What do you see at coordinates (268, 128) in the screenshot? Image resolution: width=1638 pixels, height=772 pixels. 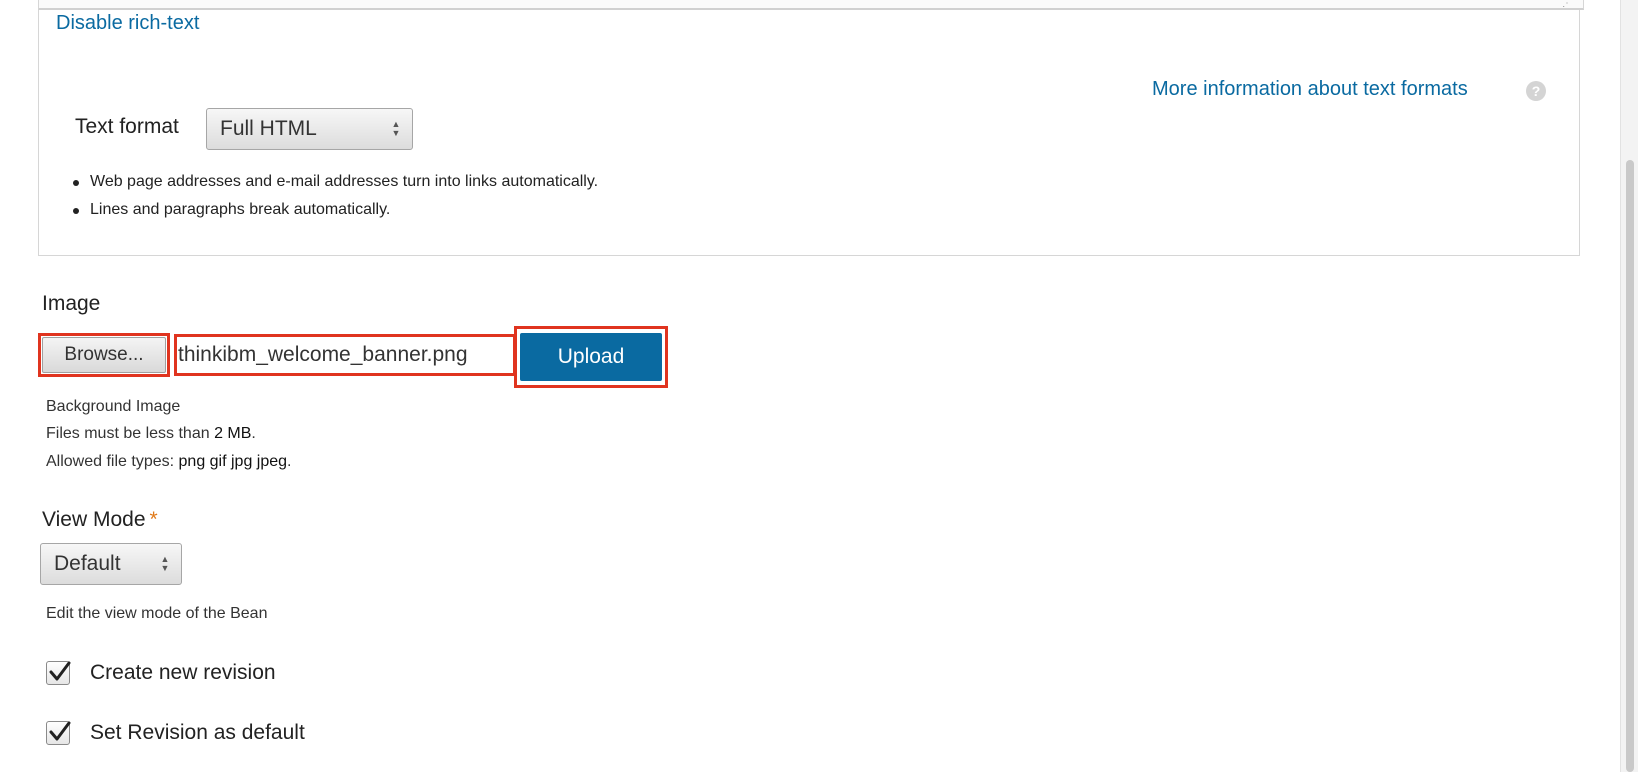 I see `text-format-selected-value: Full HTML` at bounding box center [268, 128].